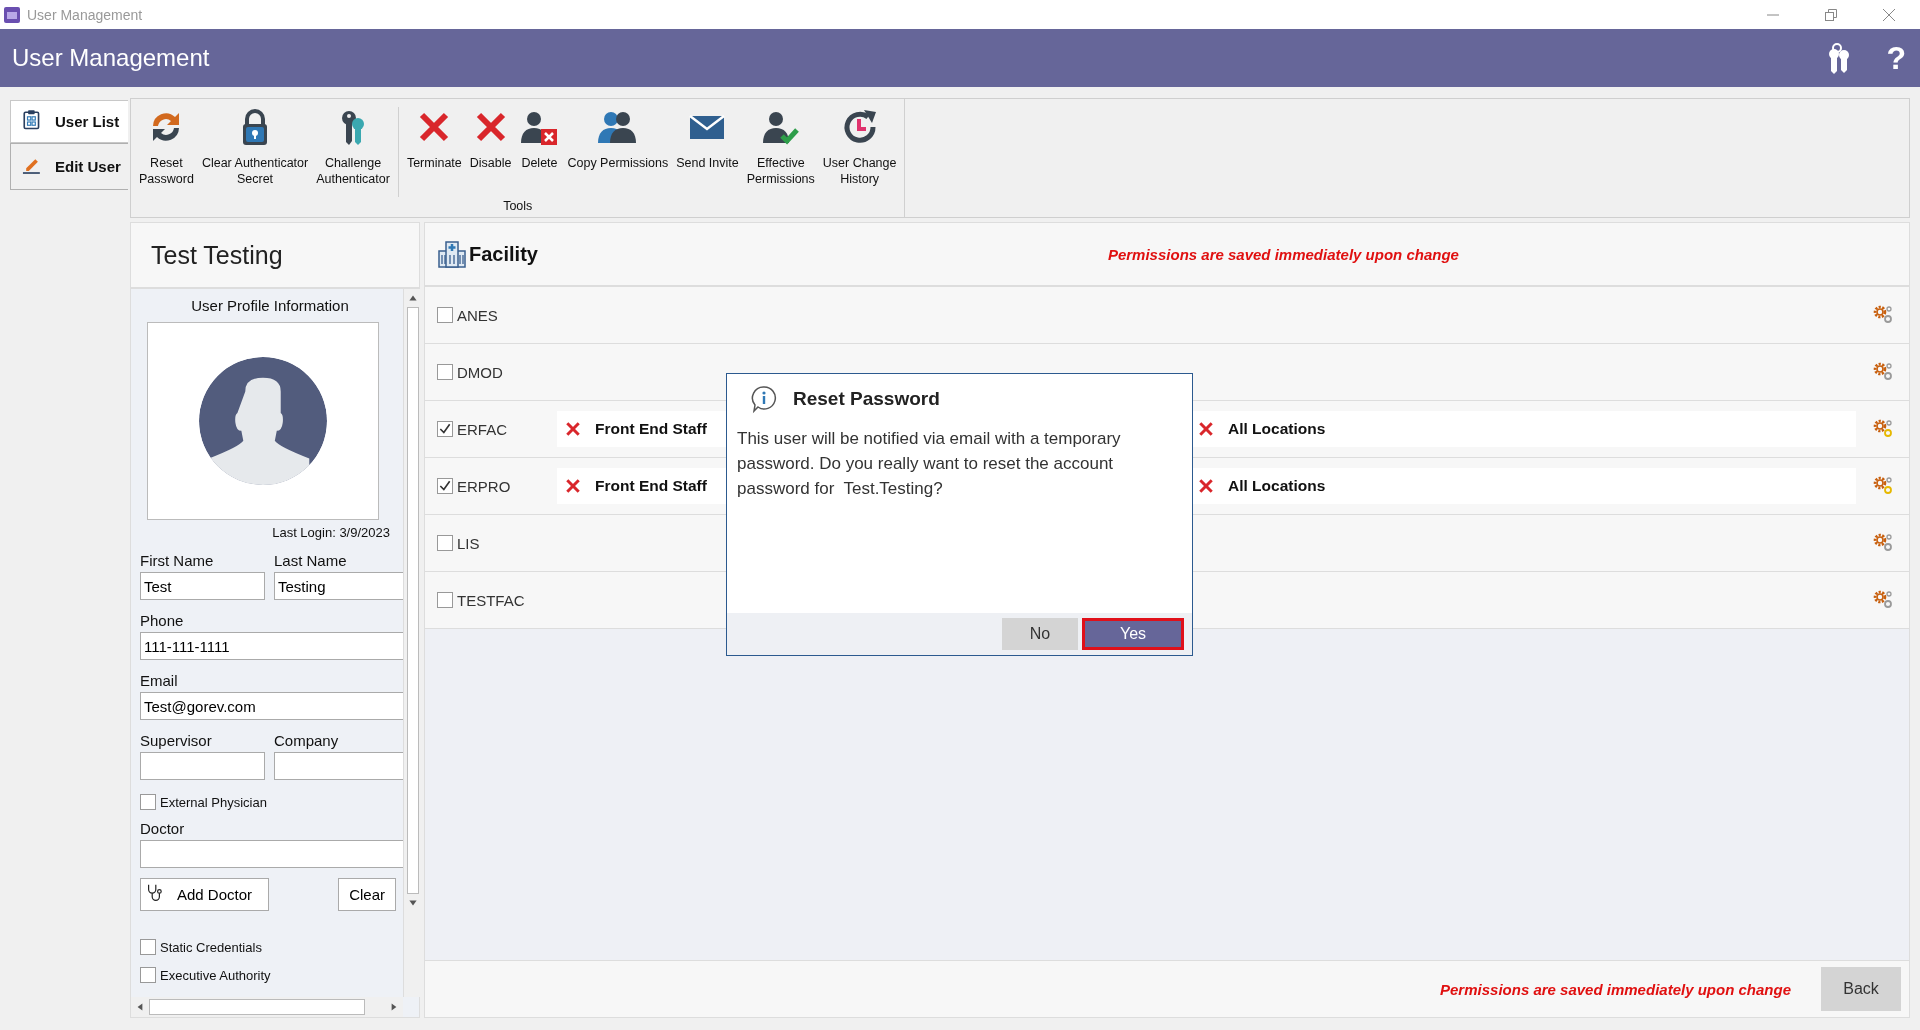 Image resolution: width=1920 pixels, height=1030 pixels. Describe the element at coordinates (477, 315) in the screenshot. I see `facility-name: ANES` at that location.